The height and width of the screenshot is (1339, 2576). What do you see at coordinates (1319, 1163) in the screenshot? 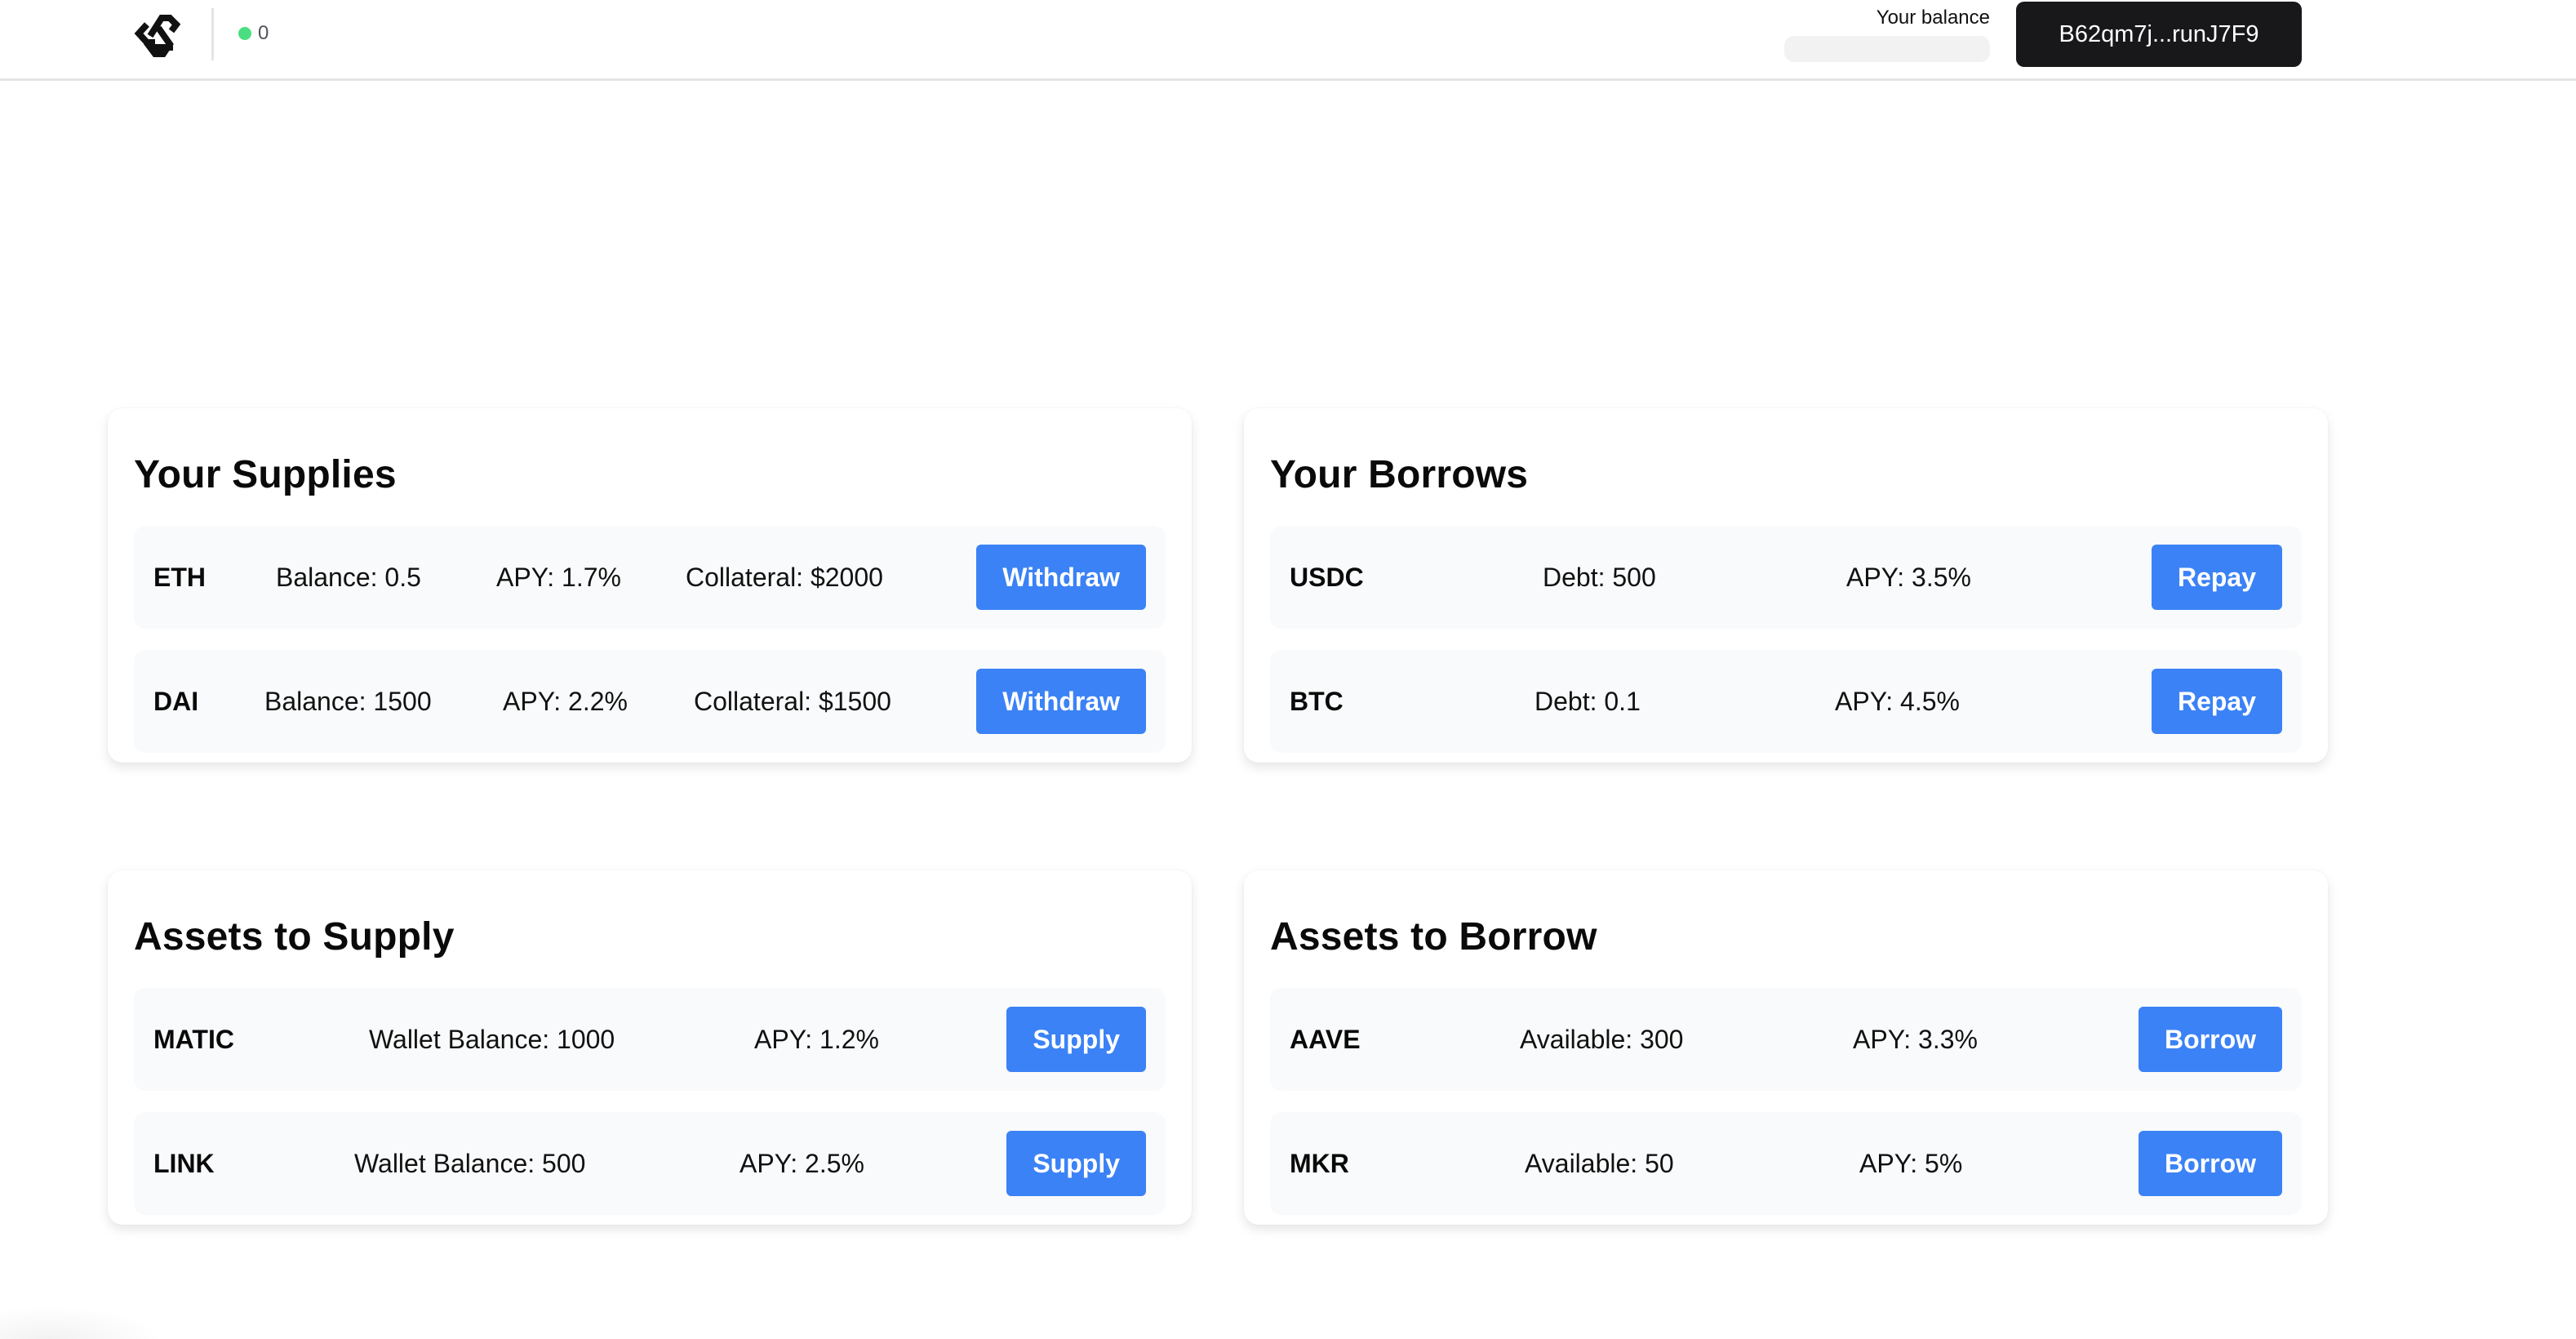
I see `asset-symbol: MKR` at bounding box center [1319, 1163].